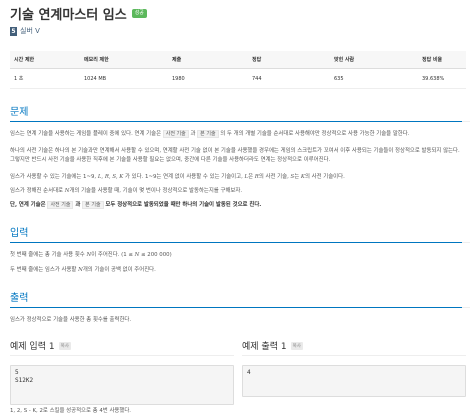  Describe the element at coordinates (68, 15) in the screenshot. I see `page-title: 기술 연계마스터 임스` at that location.